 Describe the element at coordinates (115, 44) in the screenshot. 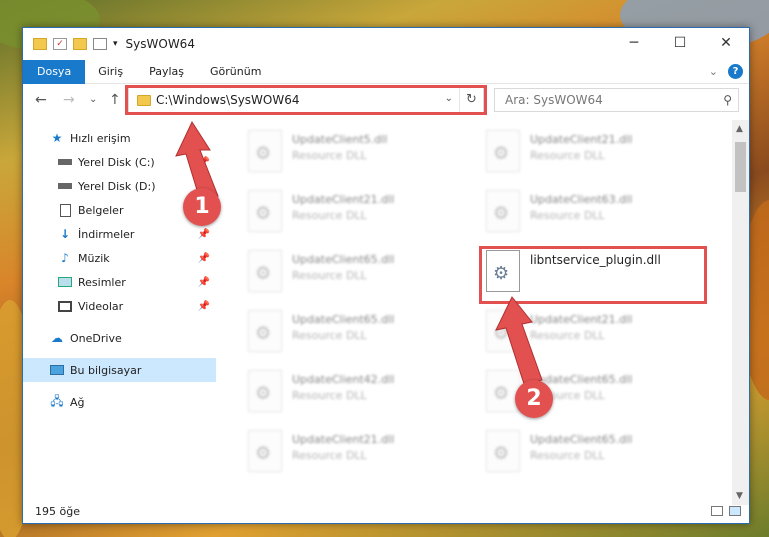

I see `customize-toolbar-icon: ▾` at that location.